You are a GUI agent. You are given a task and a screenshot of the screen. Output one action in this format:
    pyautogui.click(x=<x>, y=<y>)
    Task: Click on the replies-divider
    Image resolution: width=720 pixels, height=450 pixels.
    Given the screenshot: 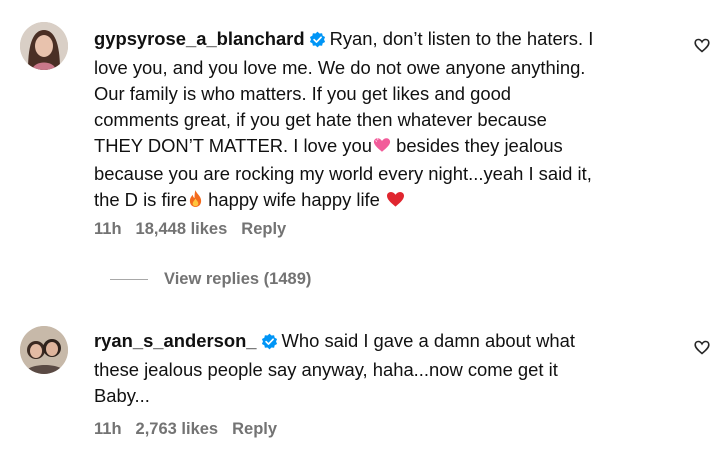 What is the action you would take?
    pyautogui.click(x=129, y=279)
    